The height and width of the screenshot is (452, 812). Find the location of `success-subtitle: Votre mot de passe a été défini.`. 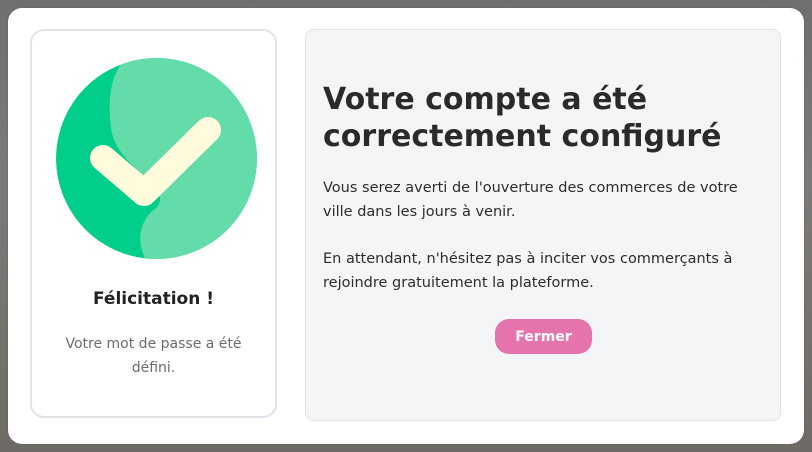

success-subtitle: Votre mot de passe a été défini. is located at coordinates (153, 356).